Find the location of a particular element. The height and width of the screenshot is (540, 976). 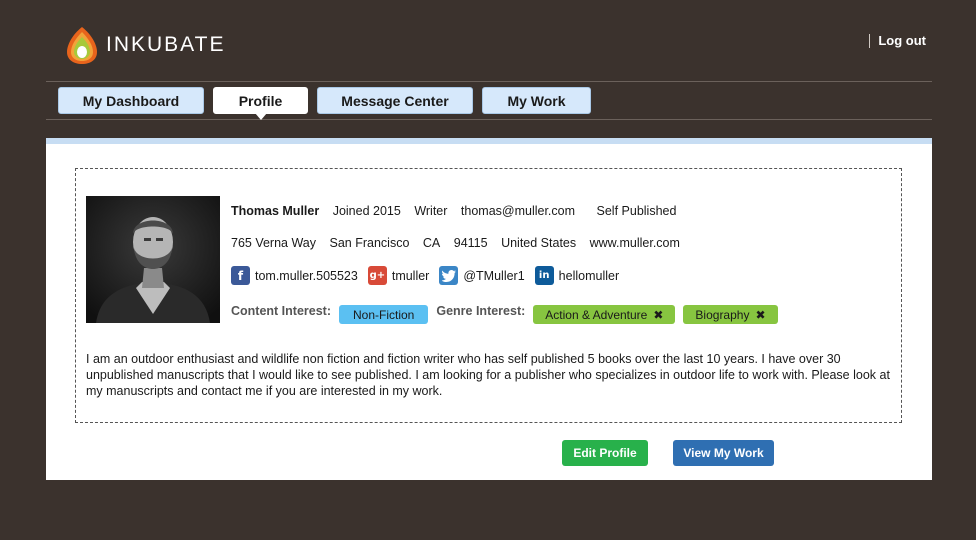

googleplus-link: g+ tmuller is located at coordinates (398, 275).